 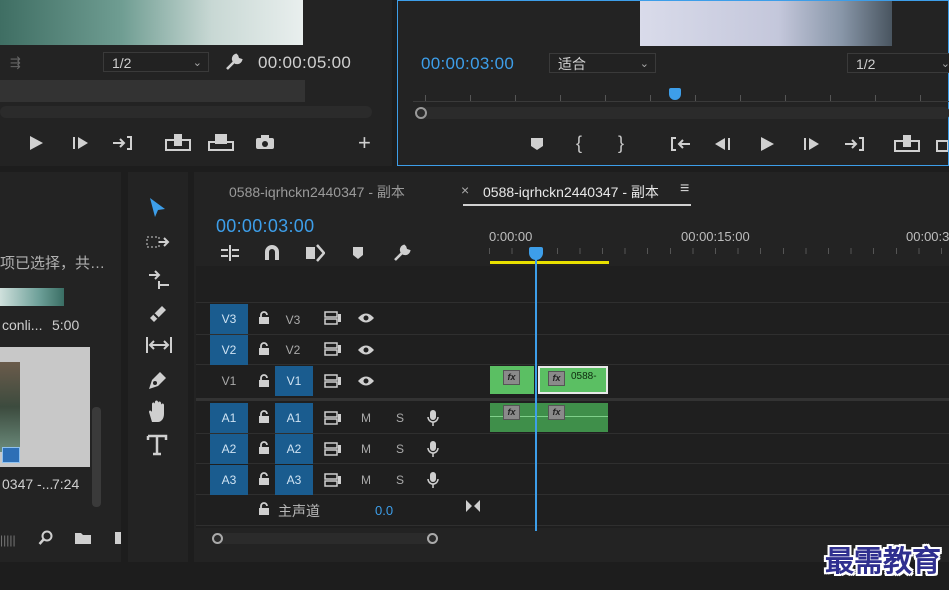 What do you see at coordinates (229, 381) in the screenshot?
I see `source-patch-v1: V1` at bounding box center [229, 381].